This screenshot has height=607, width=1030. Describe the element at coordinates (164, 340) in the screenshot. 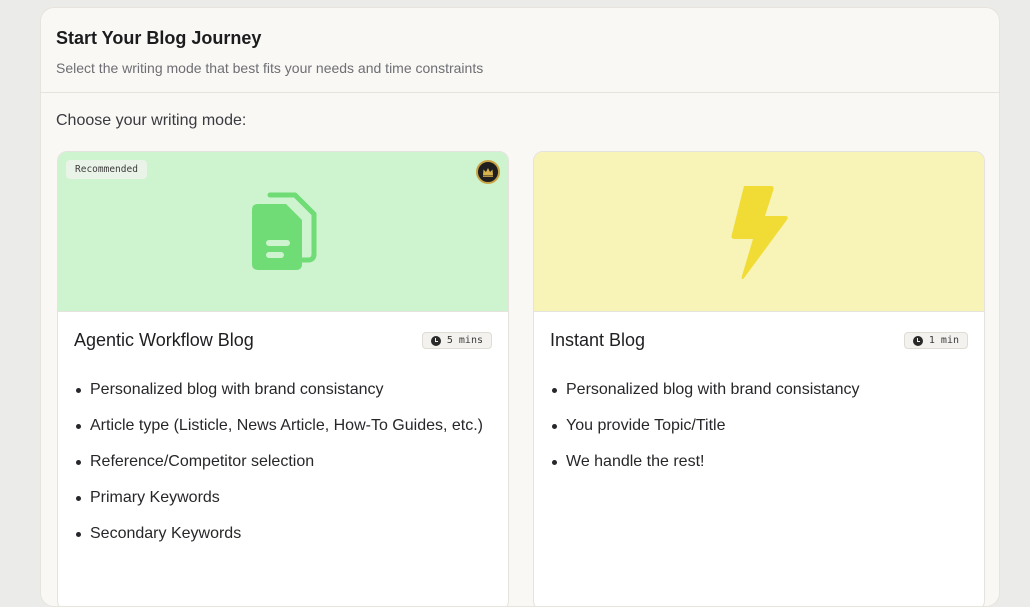

I see `card-title: Agentic Workflow Blog` at that location.